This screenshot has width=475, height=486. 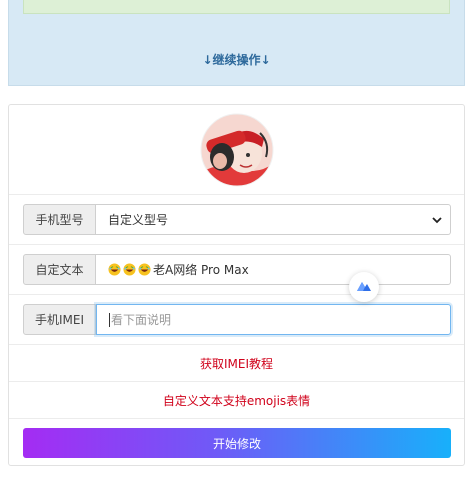 I want to click on imei-tutorial-link: 获取IMEI教程, so click(x=236, y=363).